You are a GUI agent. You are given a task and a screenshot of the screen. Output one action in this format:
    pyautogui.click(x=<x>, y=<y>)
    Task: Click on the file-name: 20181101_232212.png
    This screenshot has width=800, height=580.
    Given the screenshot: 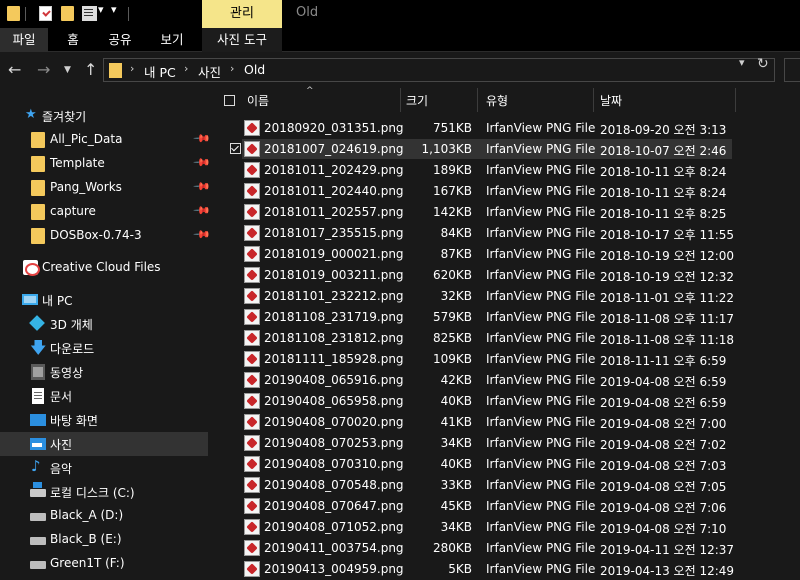 What is the action you would take?
    pyautogui.click(x=334, y=296)
    